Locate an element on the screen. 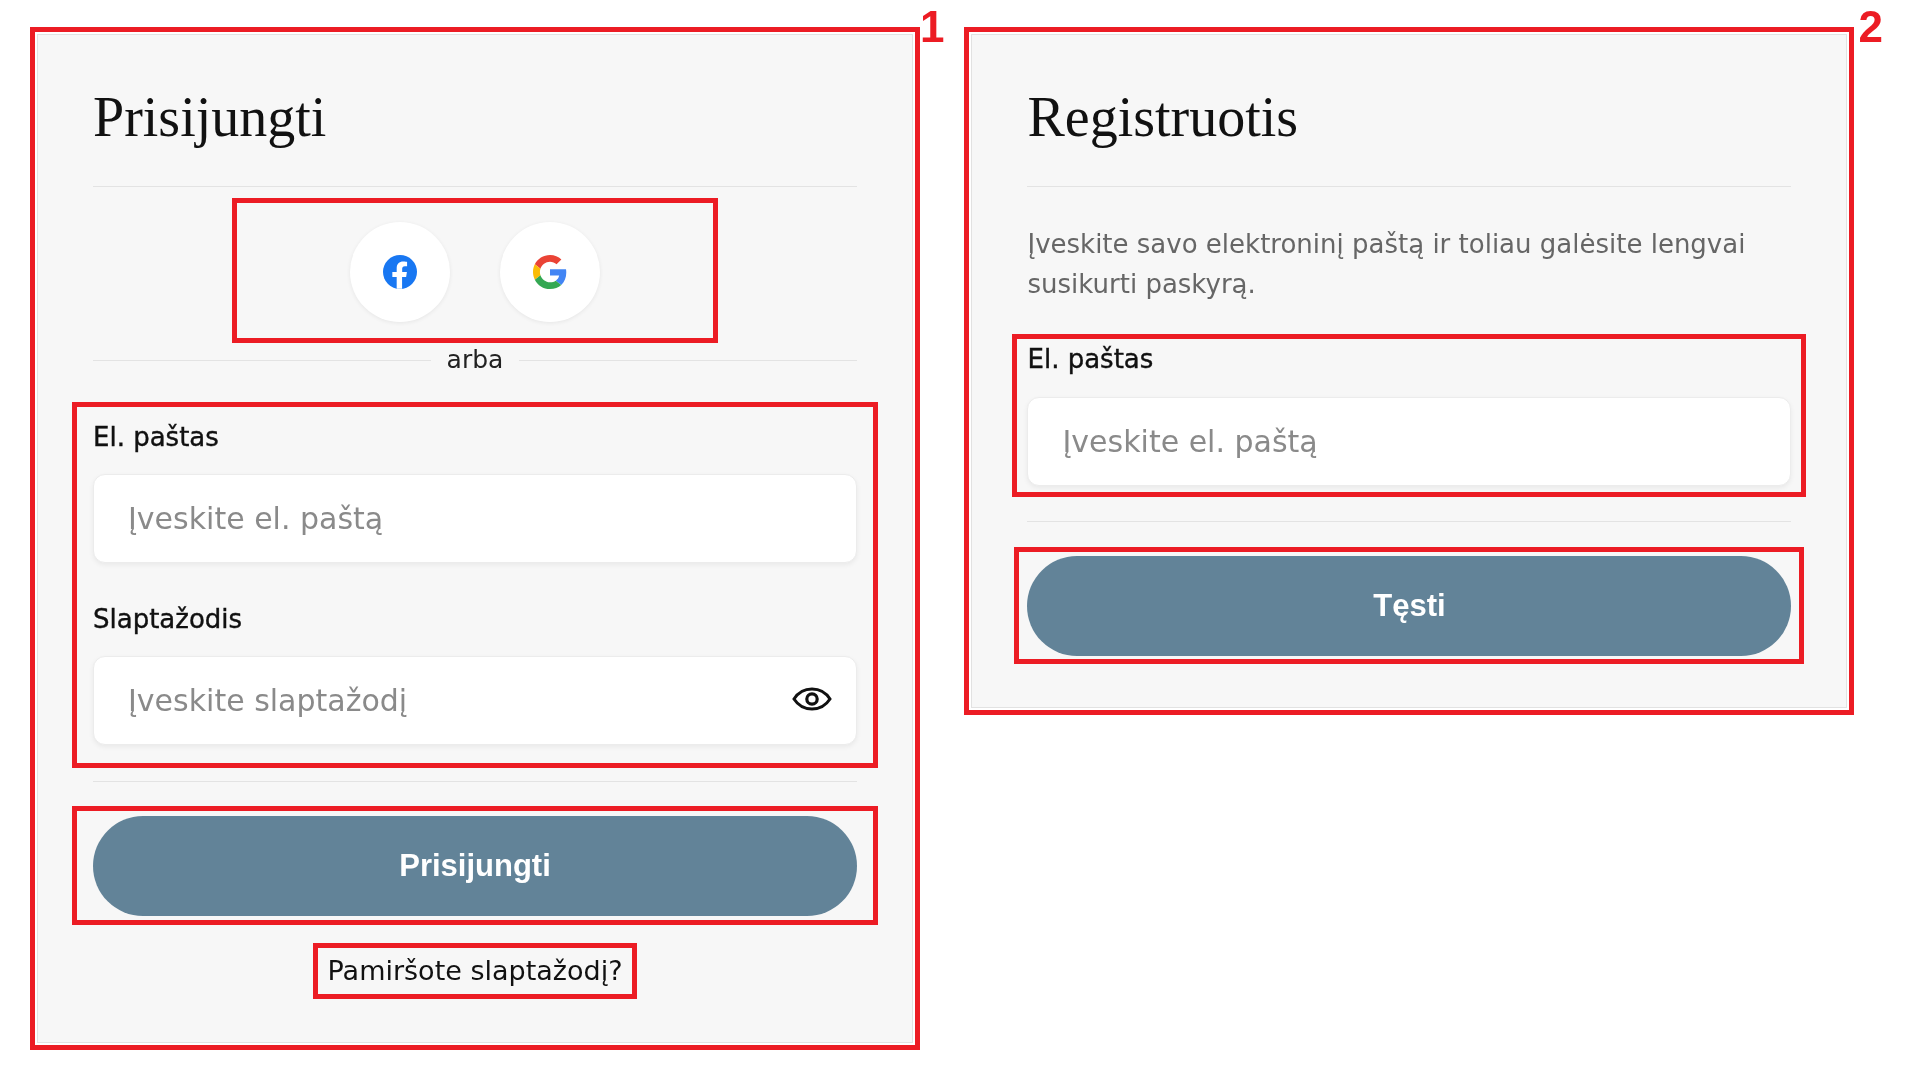 Image resolution: width=1905 pixels, height=1080 pixels. annotation-number: 1 is located at coordinates (932, 27).